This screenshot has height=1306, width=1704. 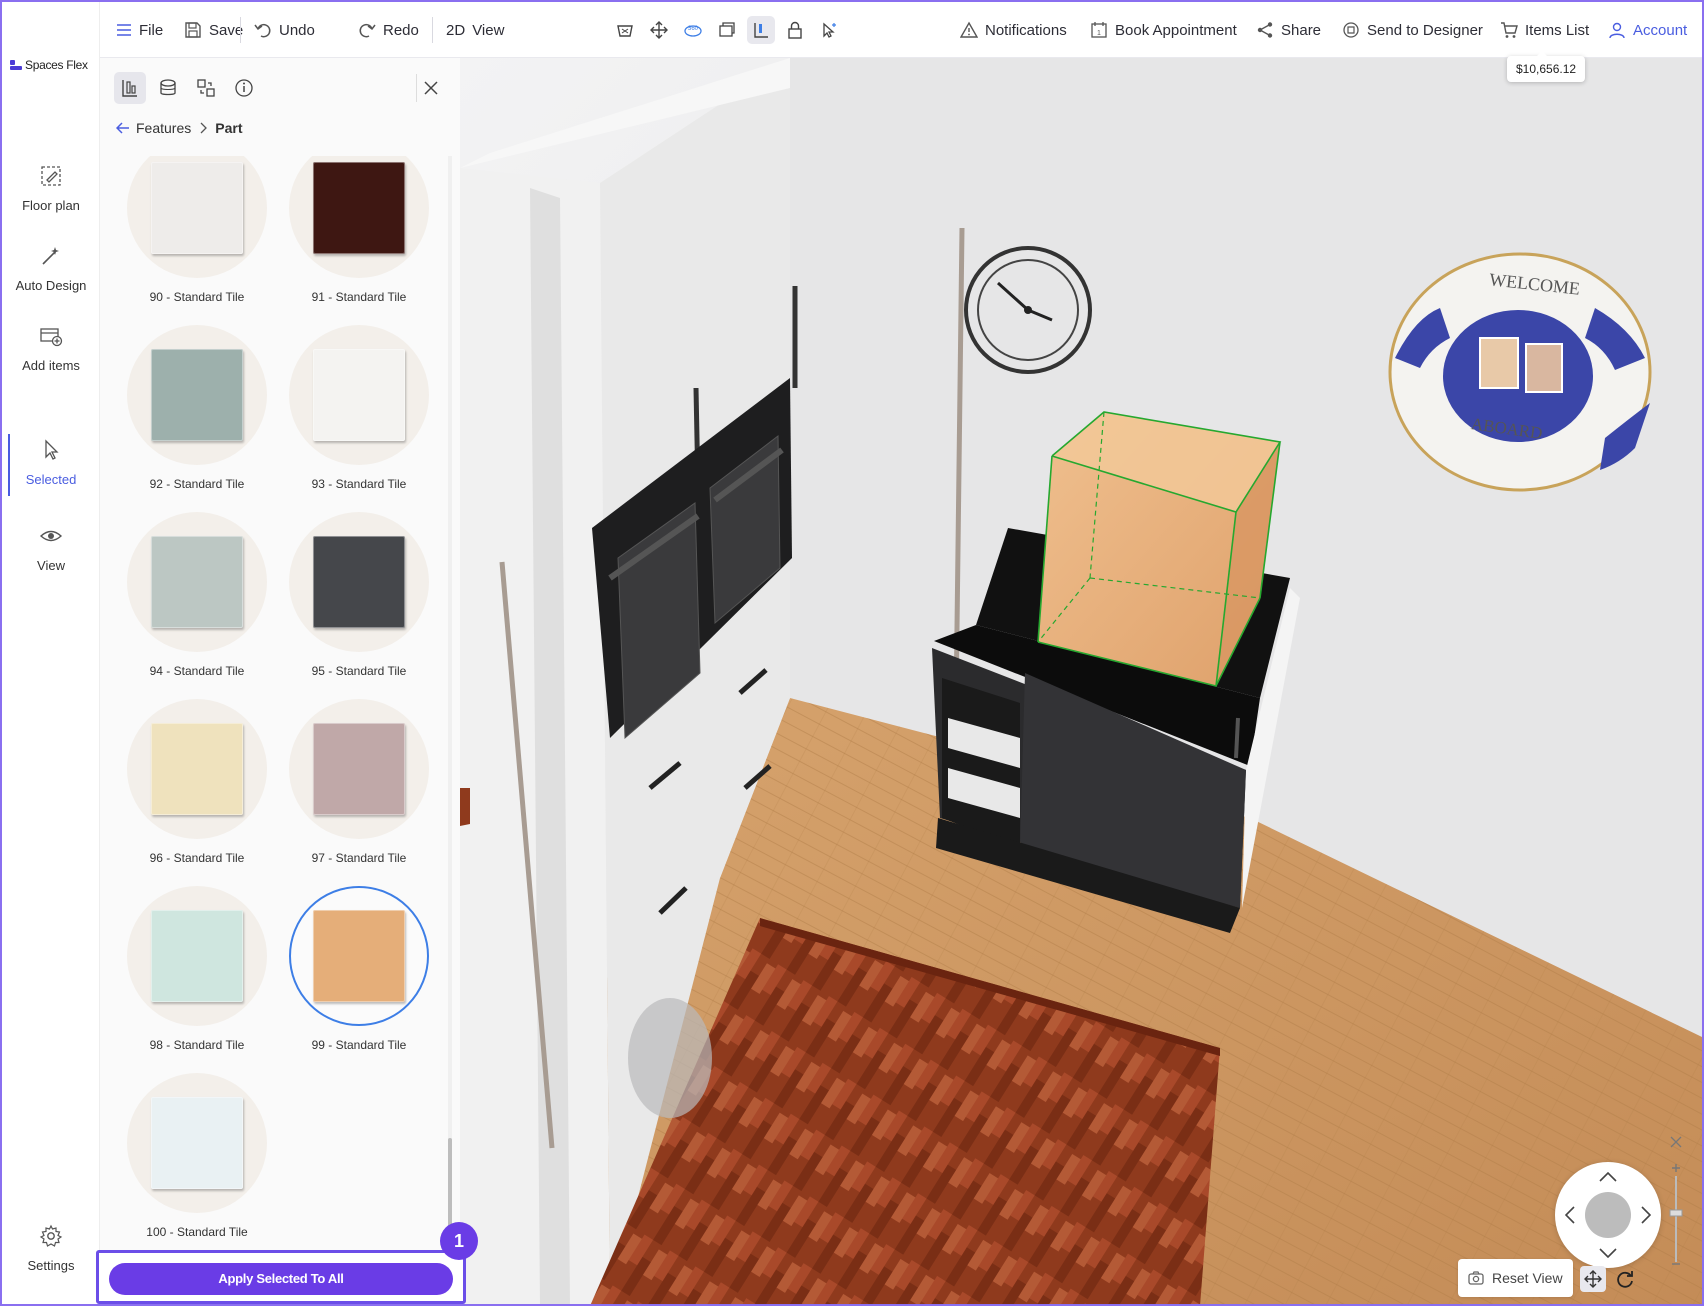 I want to click on file-menu-button: File, so click(x=139, y=30).